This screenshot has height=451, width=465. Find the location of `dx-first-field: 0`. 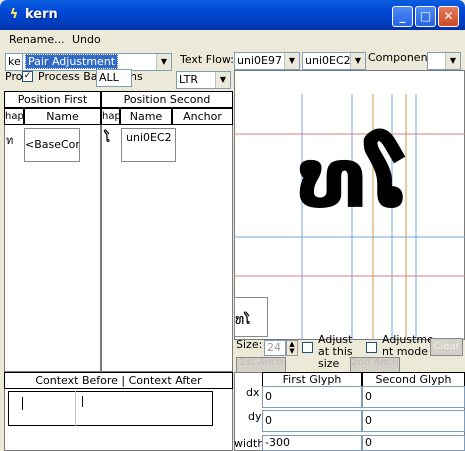

dx-first-field: 0 is located at coordinates (312, 397).